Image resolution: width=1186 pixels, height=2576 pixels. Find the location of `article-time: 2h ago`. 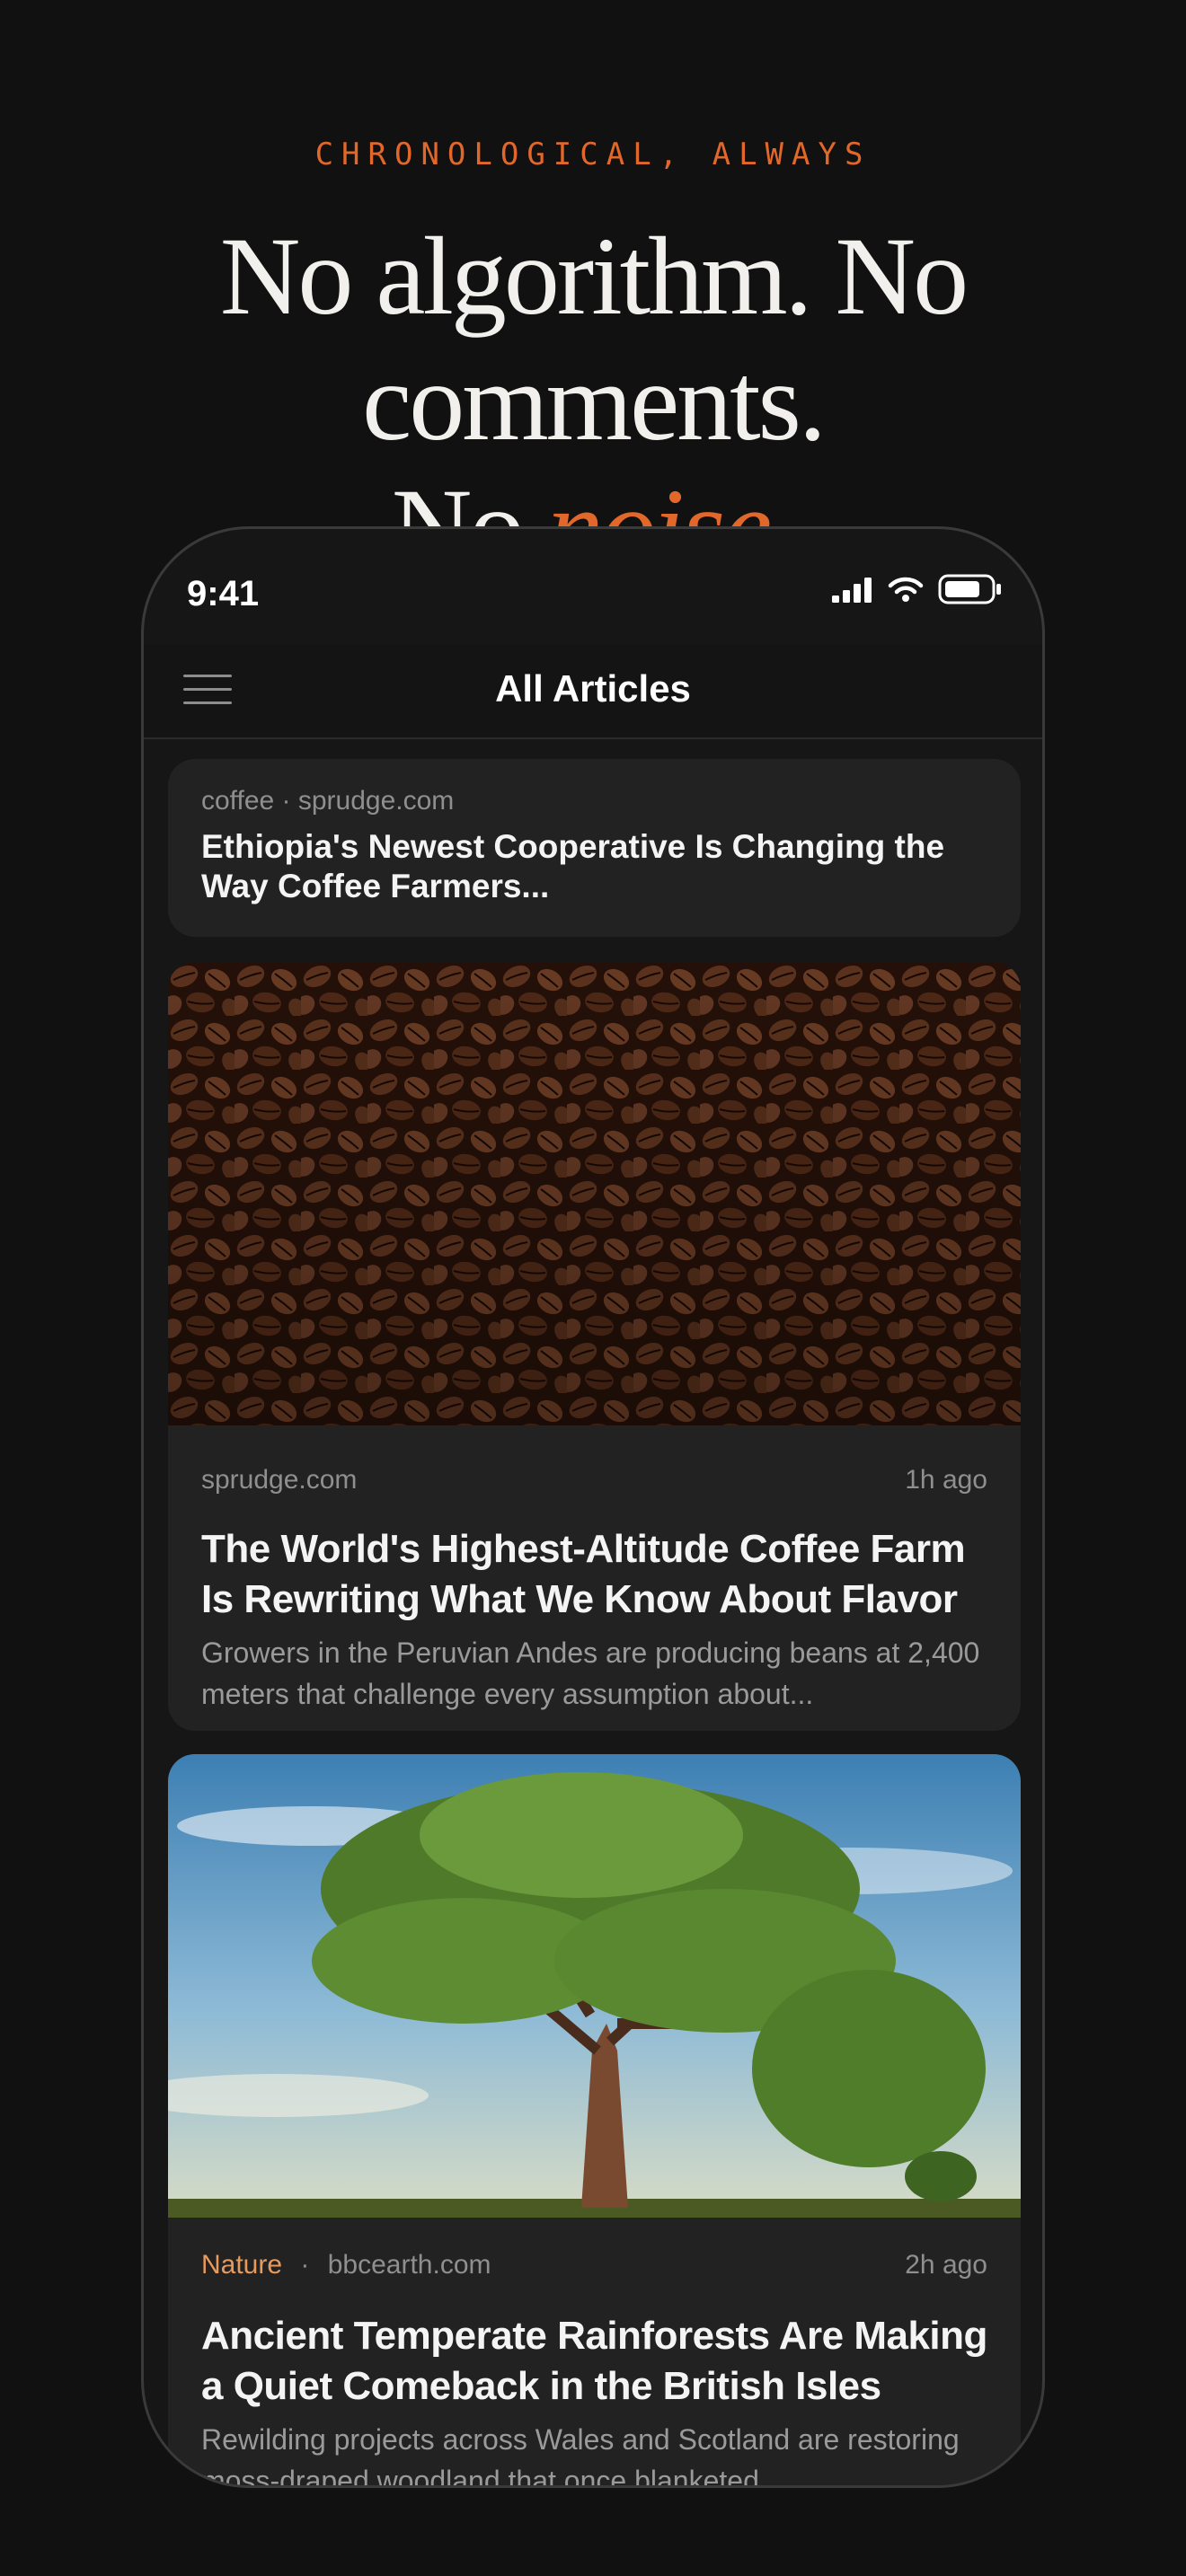

article-time: 2h ago is located at coordinates (946, 2265).